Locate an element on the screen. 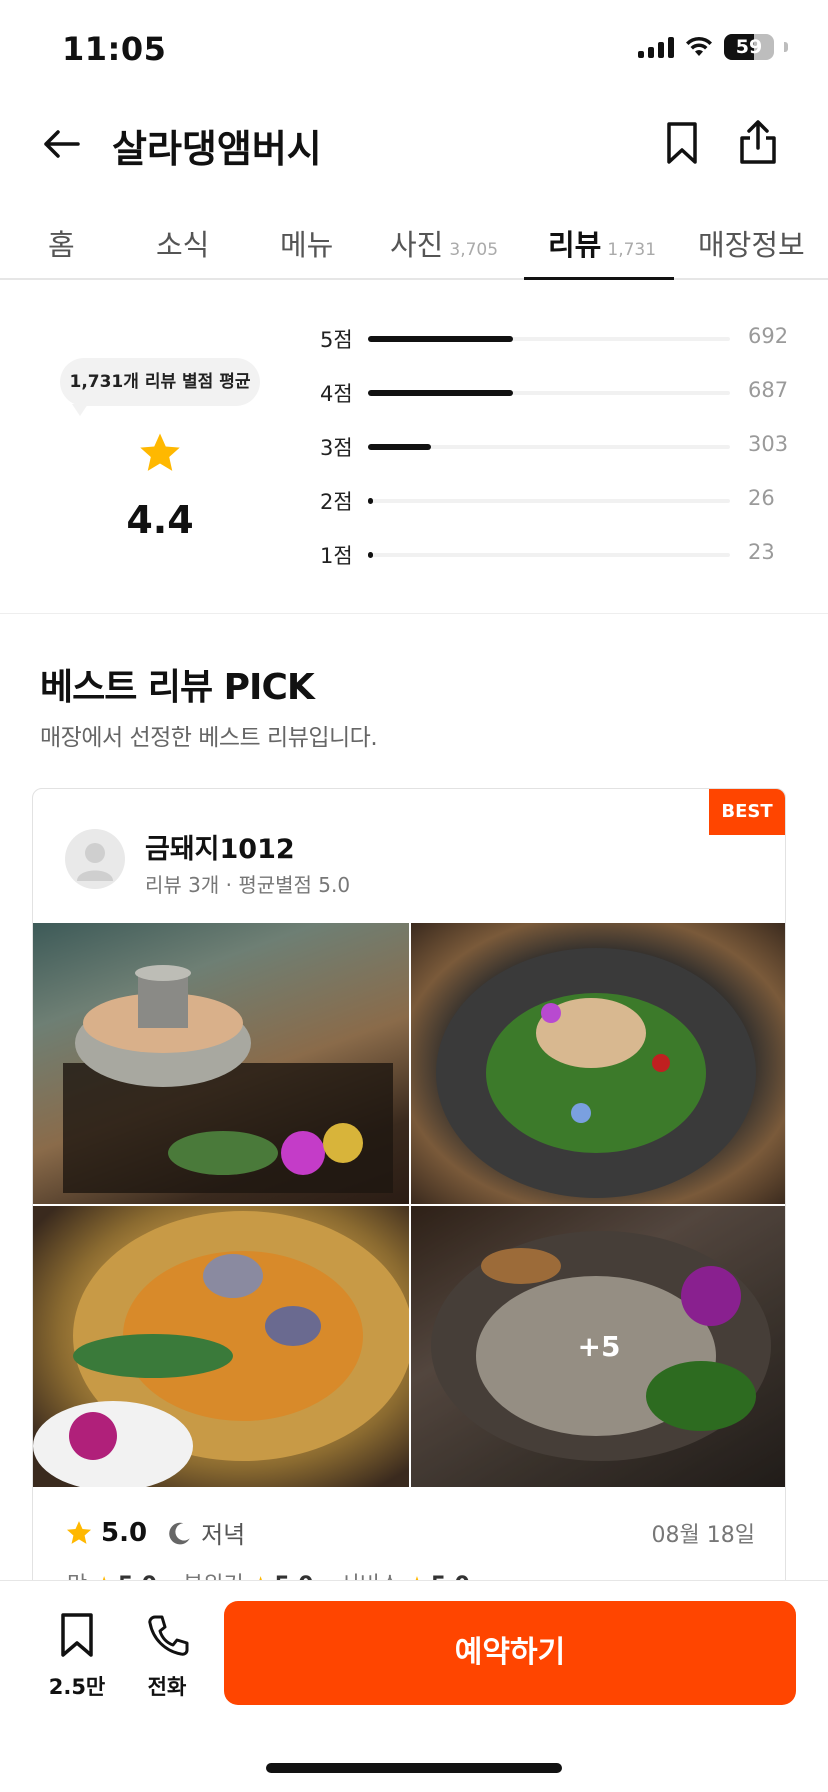 This screenshot has width=828, height=1792. rating-distribution: 5점 692 4점 687 3점 303 2점 26 1점 23 is located at coordinates (555, 459).